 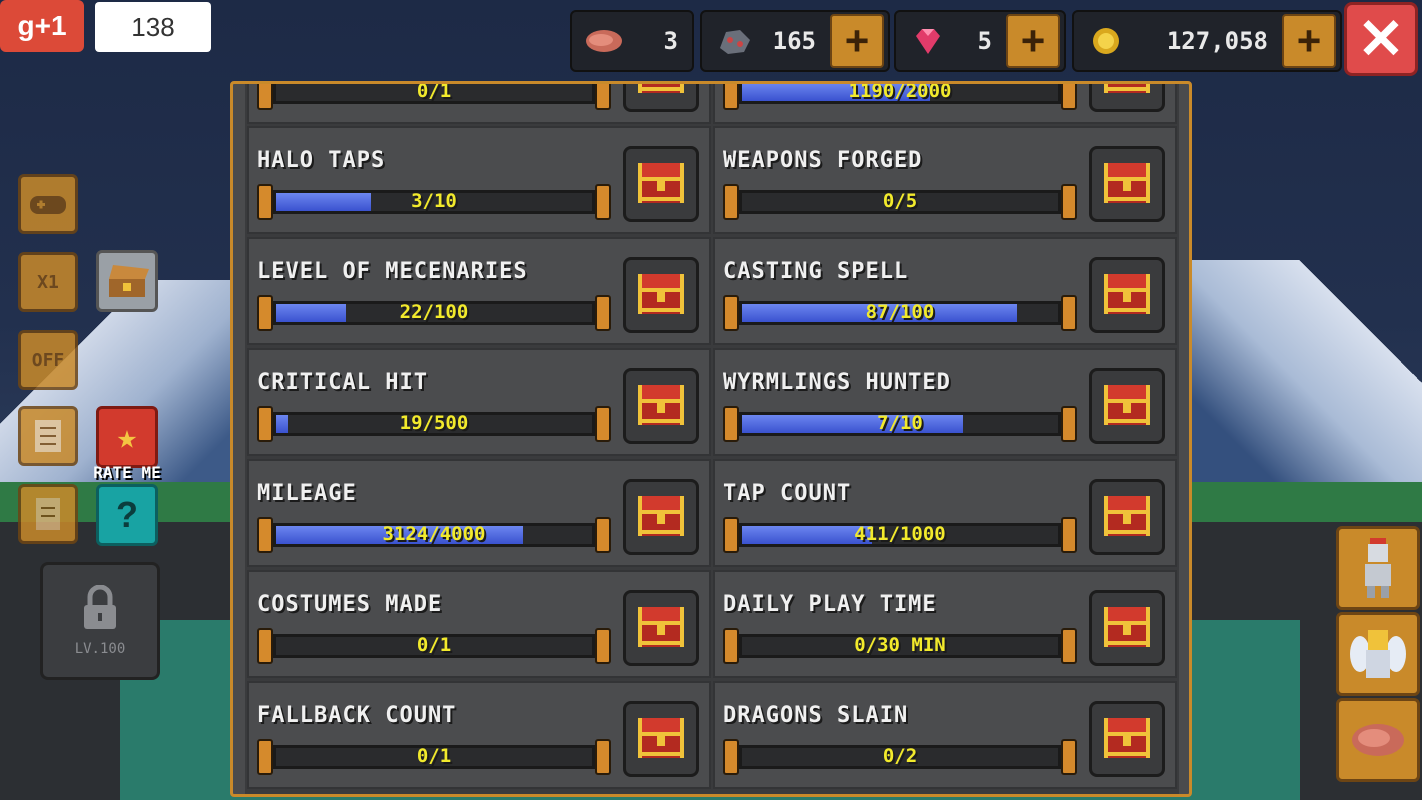 I want to click on achievement-card: DRAGONS SLAIN 0/2, so click(x=945, y=735).